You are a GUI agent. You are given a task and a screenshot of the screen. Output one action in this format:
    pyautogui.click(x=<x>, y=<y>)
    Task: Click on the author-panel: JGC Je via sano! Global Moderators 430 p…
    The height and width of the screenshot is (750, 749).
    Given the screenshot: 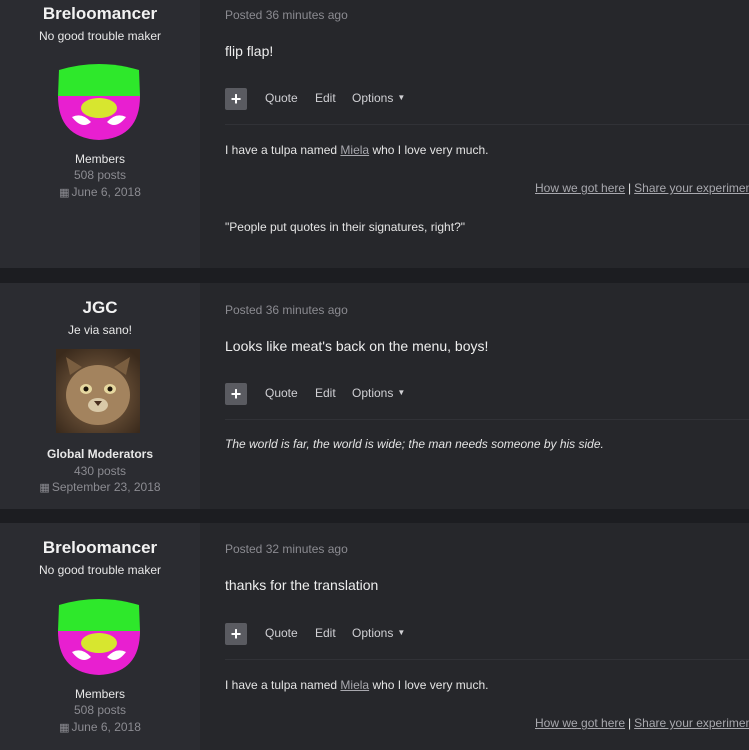 What is the action you would take?
    pyautogui.click(x=100, y=396)
    